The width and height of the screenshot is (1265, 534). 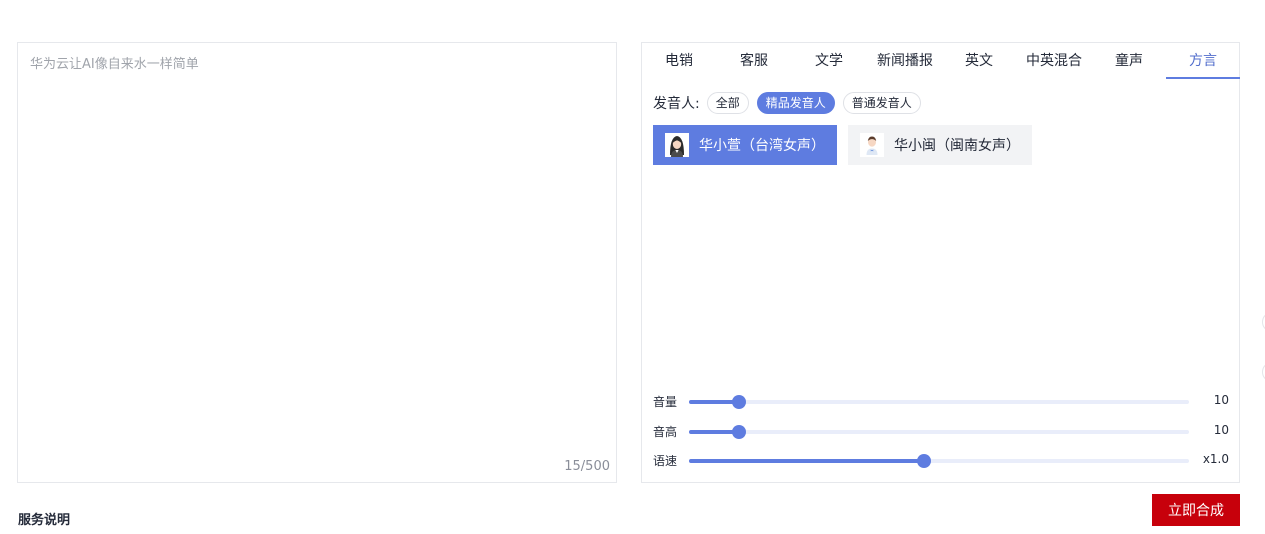 What do you see at coordinates (1221, 400) in the screenshot?
I see `volume-value: 10` at bounding box center [1221, 400].